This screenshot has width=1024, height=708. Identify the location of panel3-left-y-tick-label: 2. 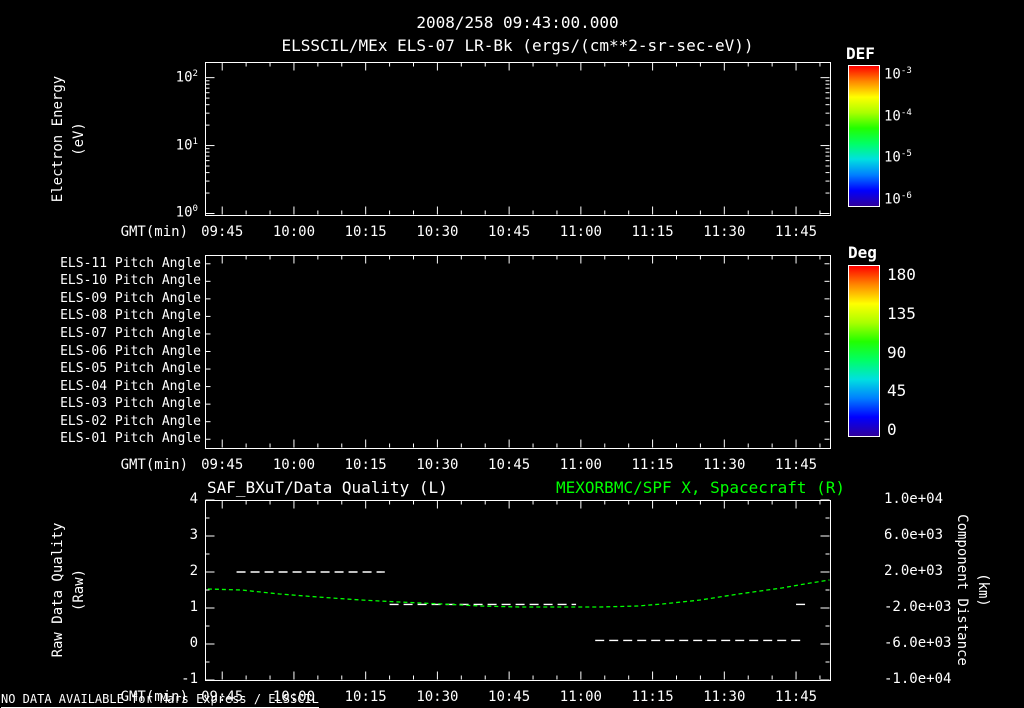
(193, 571).